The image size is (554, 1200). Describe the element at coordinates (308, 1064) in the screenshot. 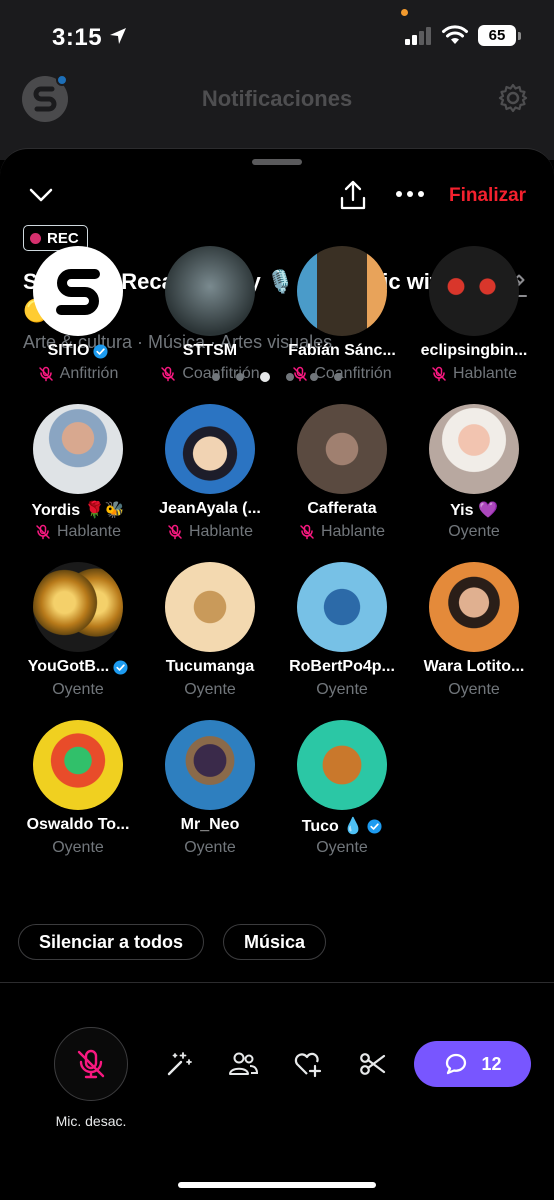

I see `react-button` at that location.